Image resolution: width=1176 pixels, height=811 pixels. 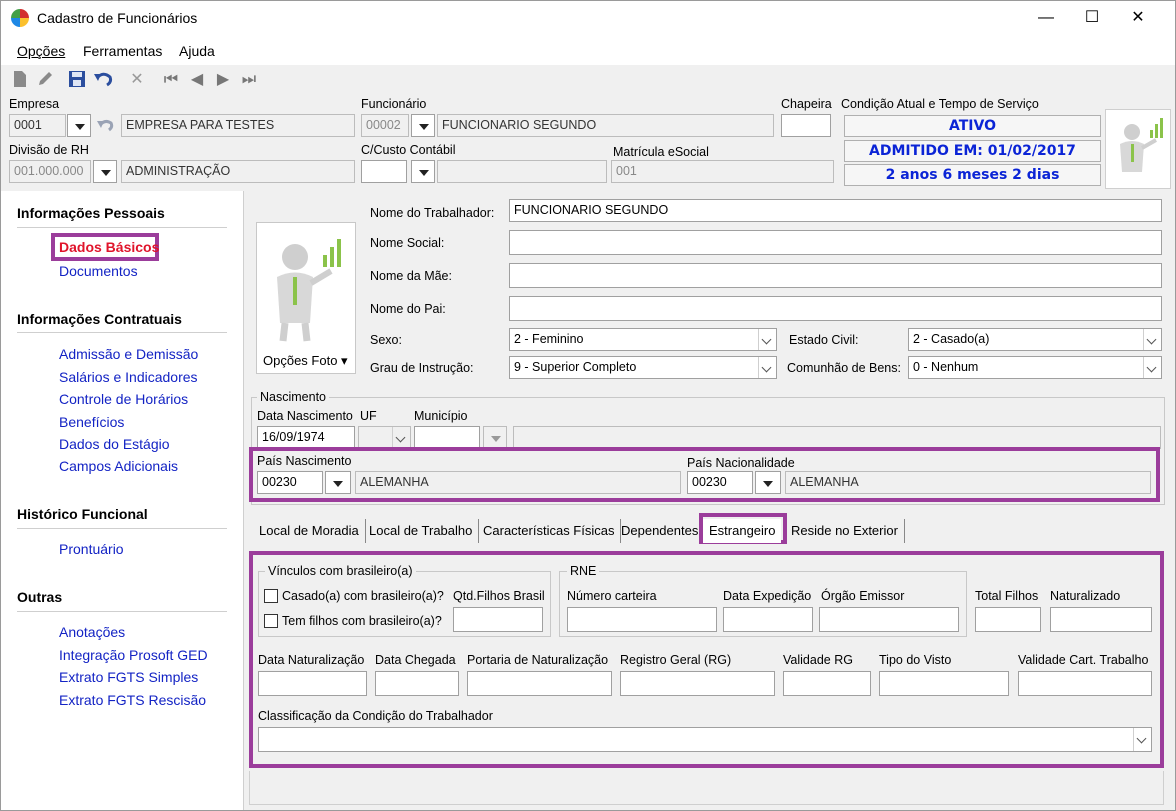 I want to click on last-icon: ⏭, so click(x=249, y=80).